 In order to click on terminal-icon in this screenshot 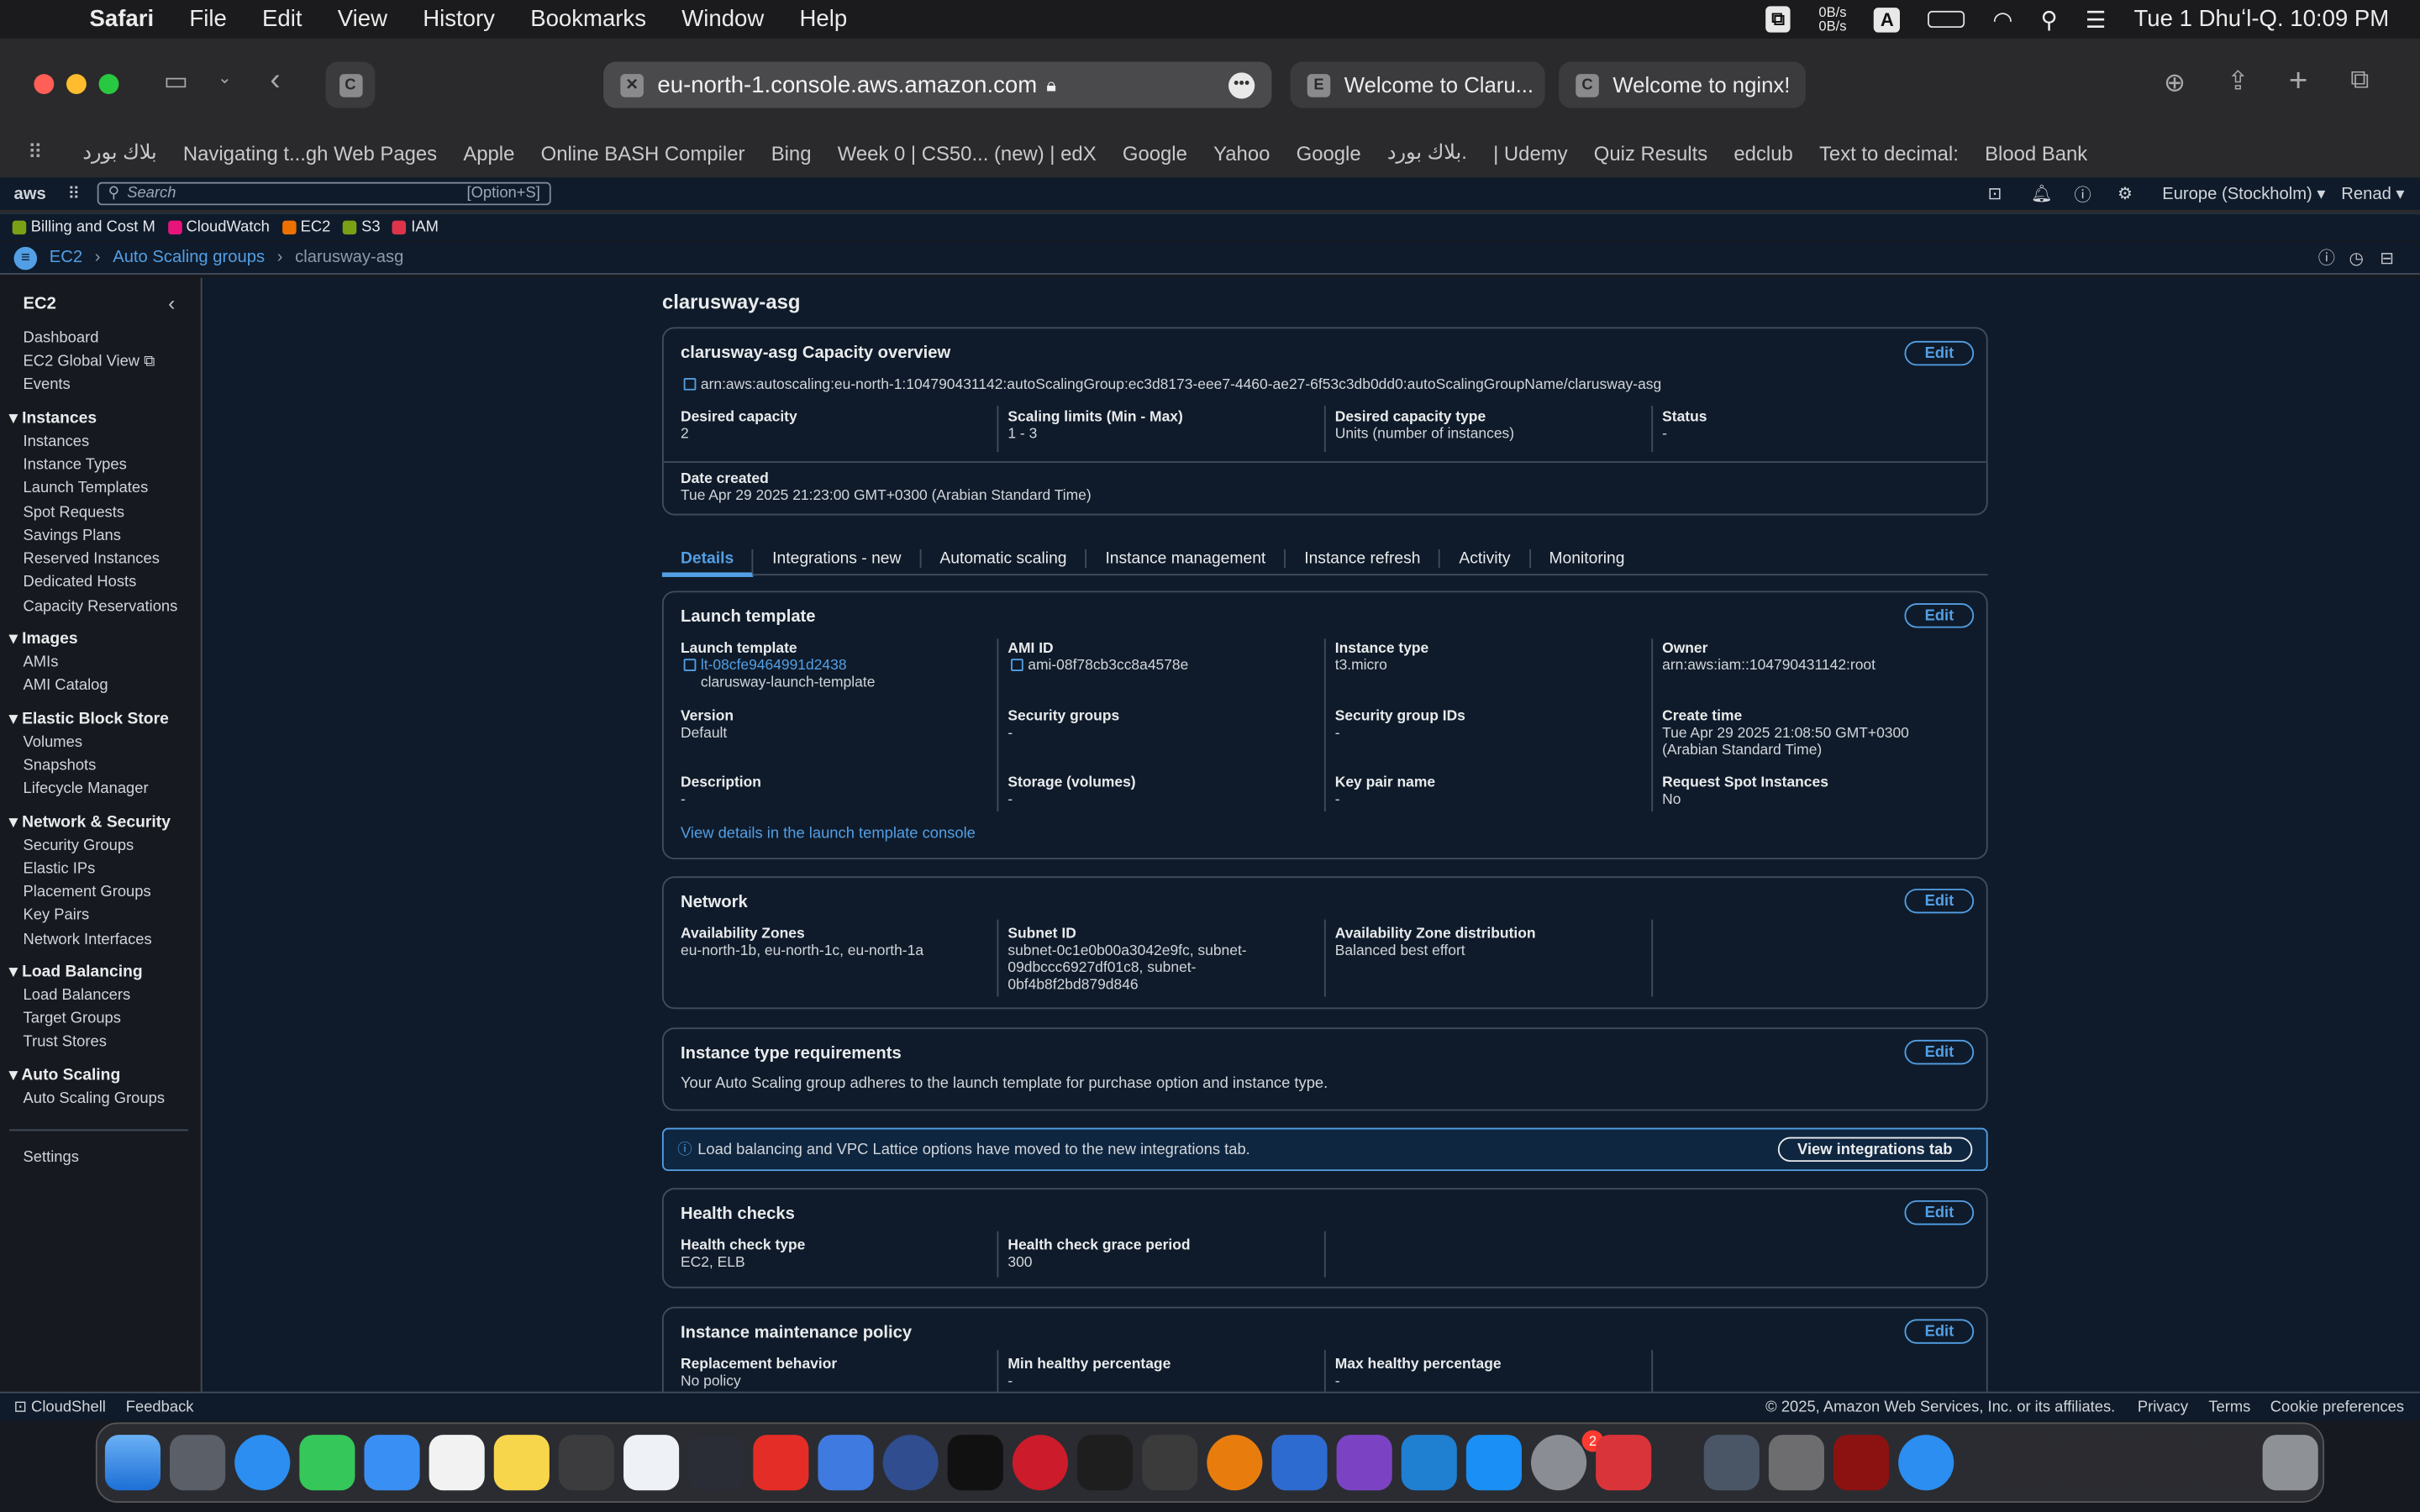, I will do `click(975, 1463)`.